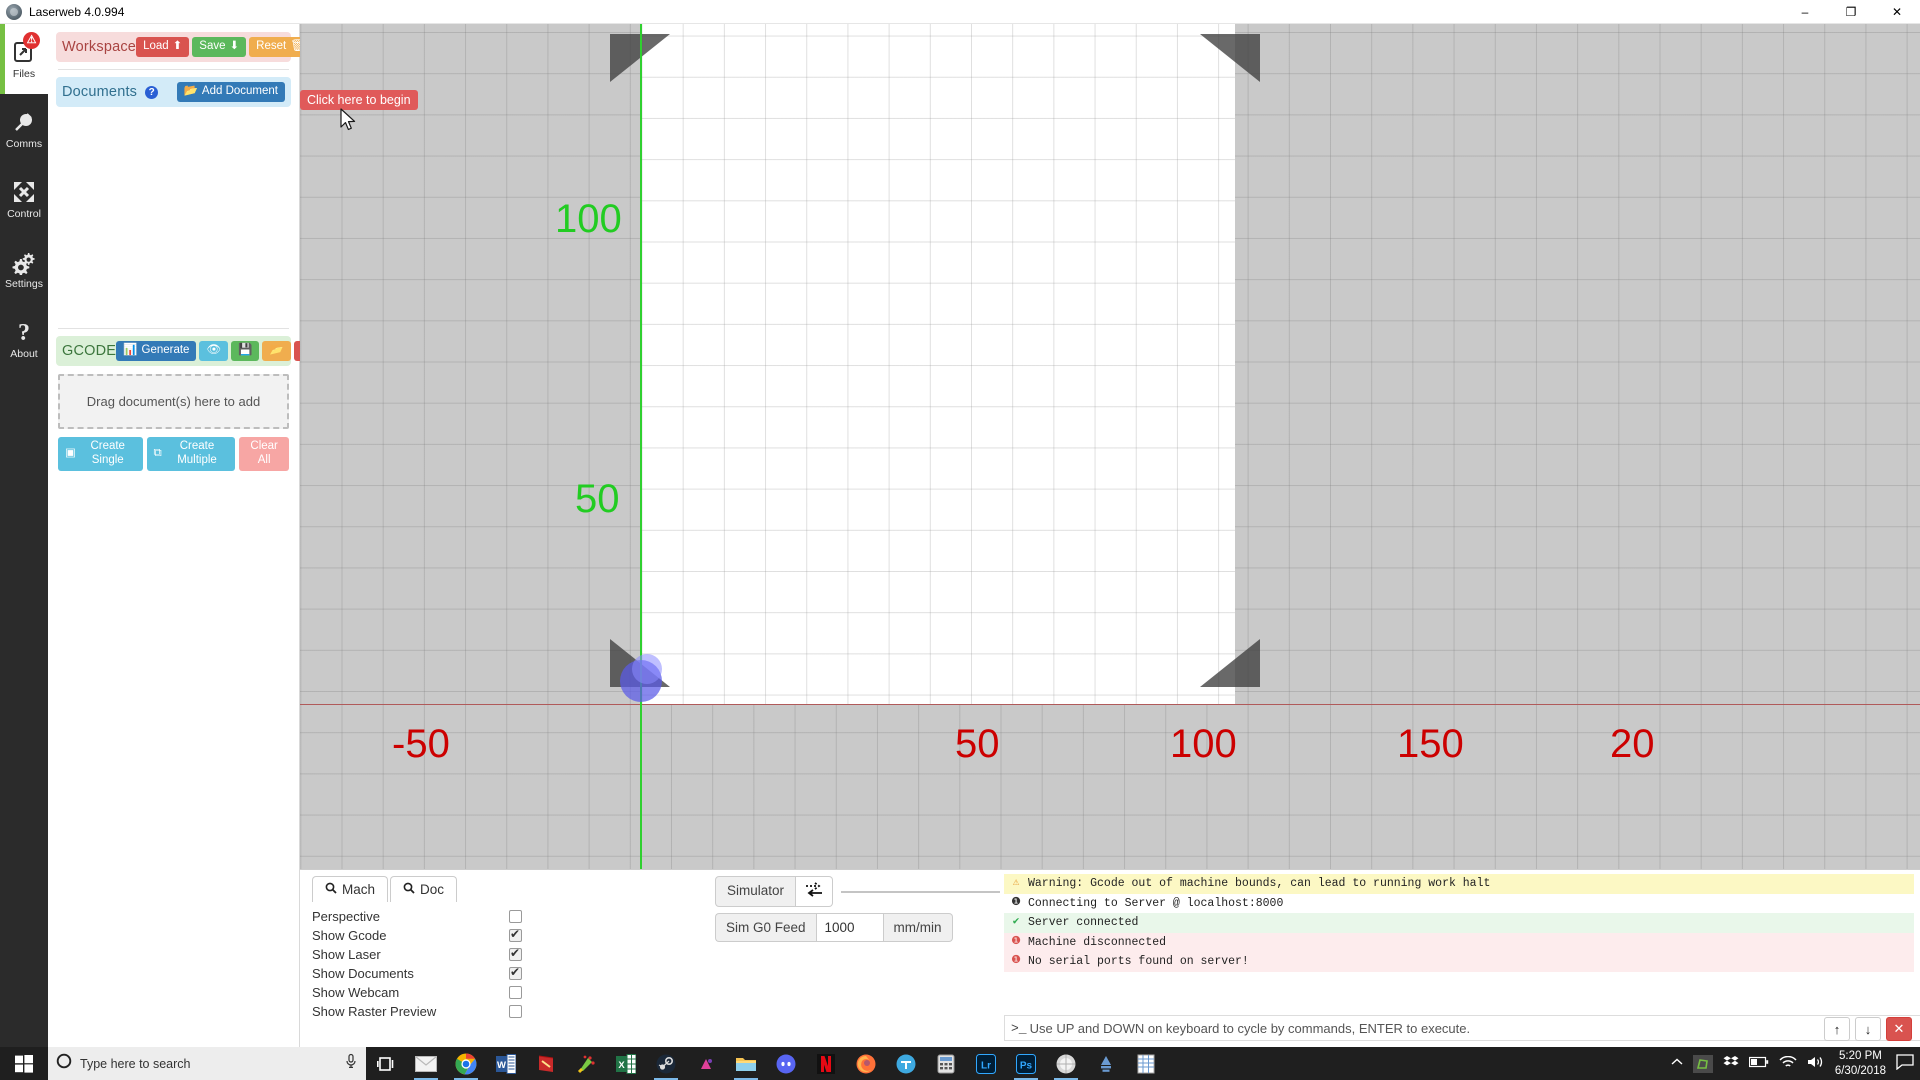 This screenshot has height=1080, width=1920. Describe the element at coordinates (515, 953) in the screenshot. I see `show-laser-checkbox` at that location.